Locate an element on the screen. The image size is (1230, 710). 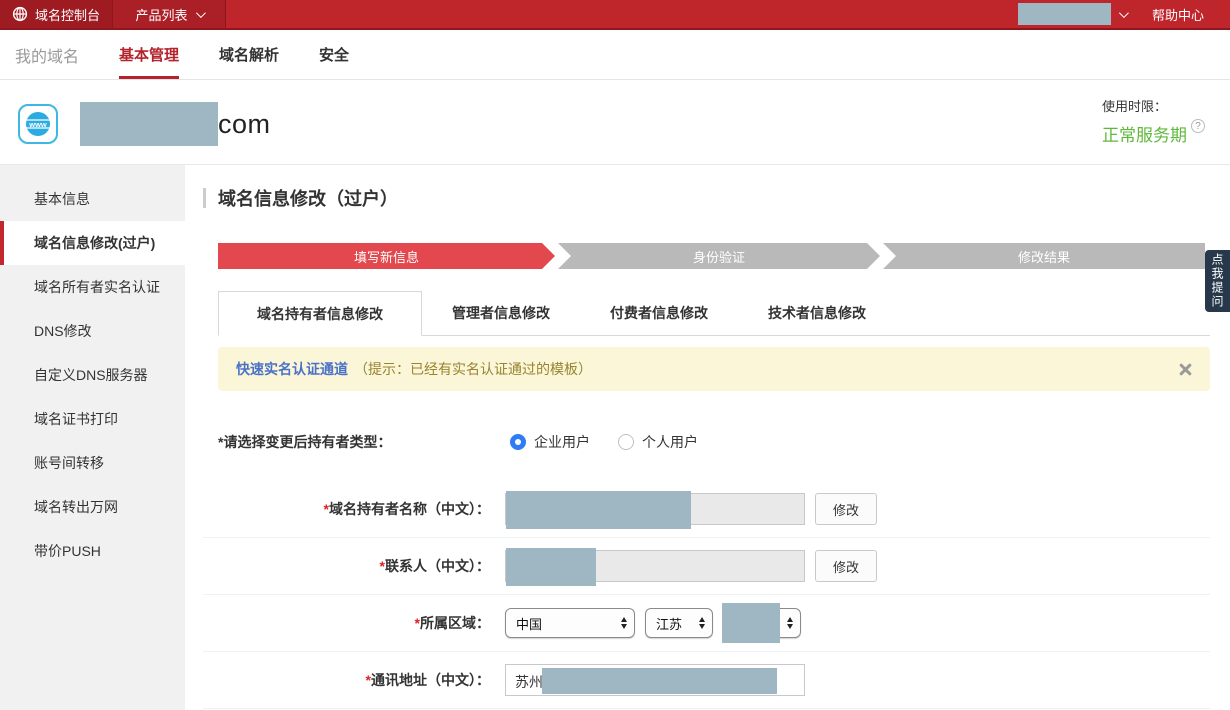
radio-enterprise-user: 企业用户 is located at coordinates (550, 442).